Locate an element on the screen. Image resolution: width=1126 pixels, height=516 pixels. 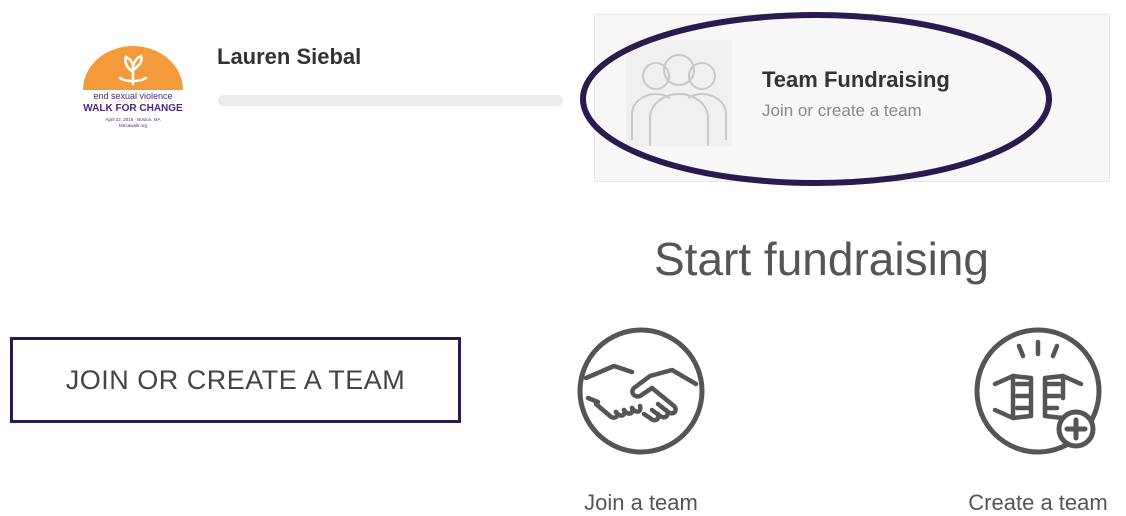
team-silhouette-icon is located at coordinates (679, 93).